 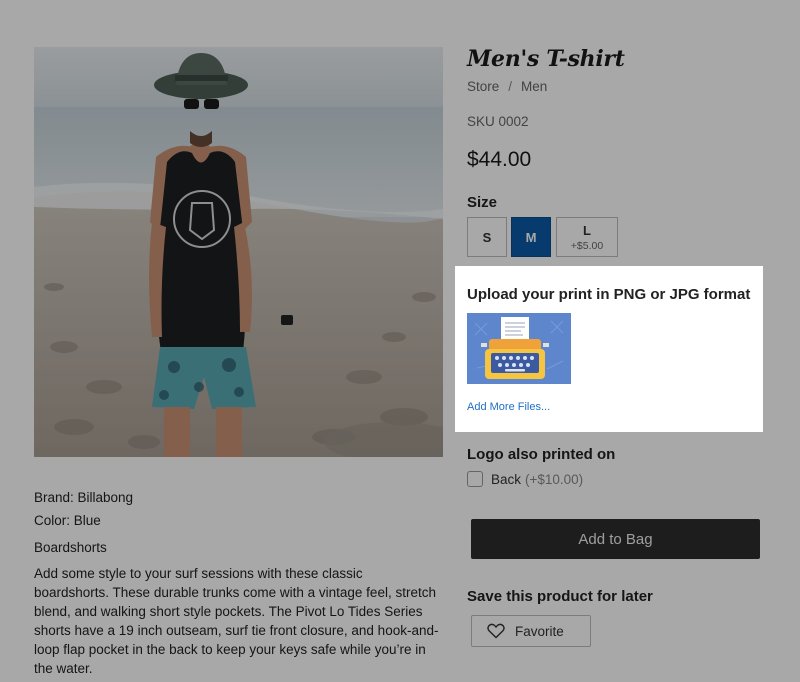 I want to click on size-option-l: L +$5.00, so click(x=587, y=237).